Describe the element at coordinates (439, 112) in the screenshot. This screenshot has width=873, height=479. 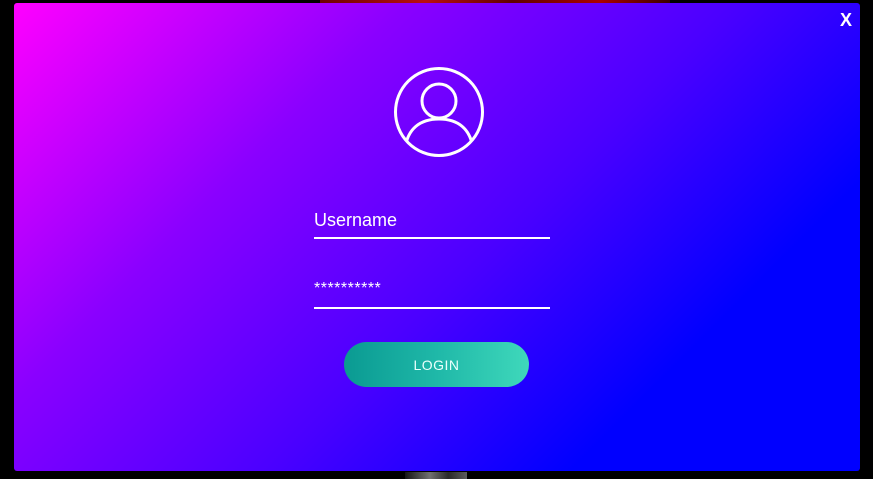
I see `user-circle-icon` at that location.